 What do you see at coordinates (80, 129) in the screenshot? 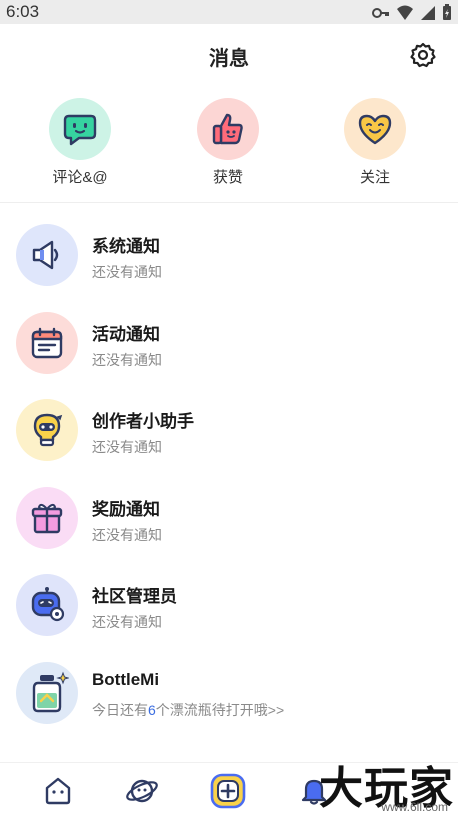
I see `comment-face-icon` at bounding box center [80, 129].